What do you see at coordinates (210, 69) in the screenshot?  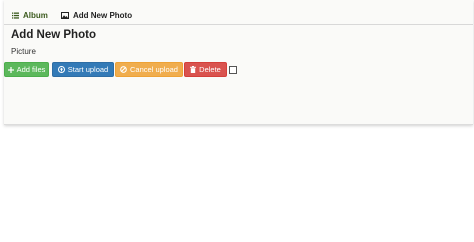 I see `delete-label: Delete` at bounding box center [210, 69].